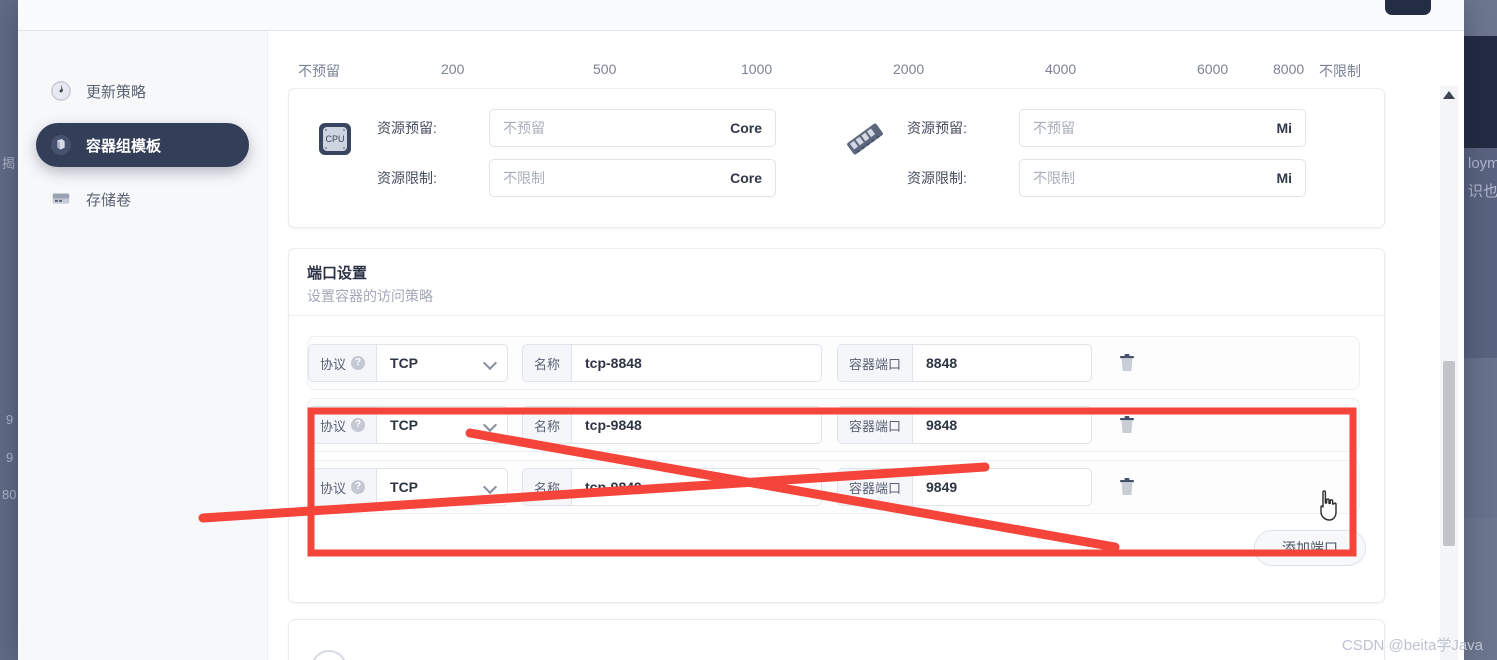 Image resolution: width=1497 pixels, height=660 pixels. What do you see at coordinates (524, 128) in the screenshot?
I see `cpu-request-placeholder: 不预留` at bounding box center [524, 128].